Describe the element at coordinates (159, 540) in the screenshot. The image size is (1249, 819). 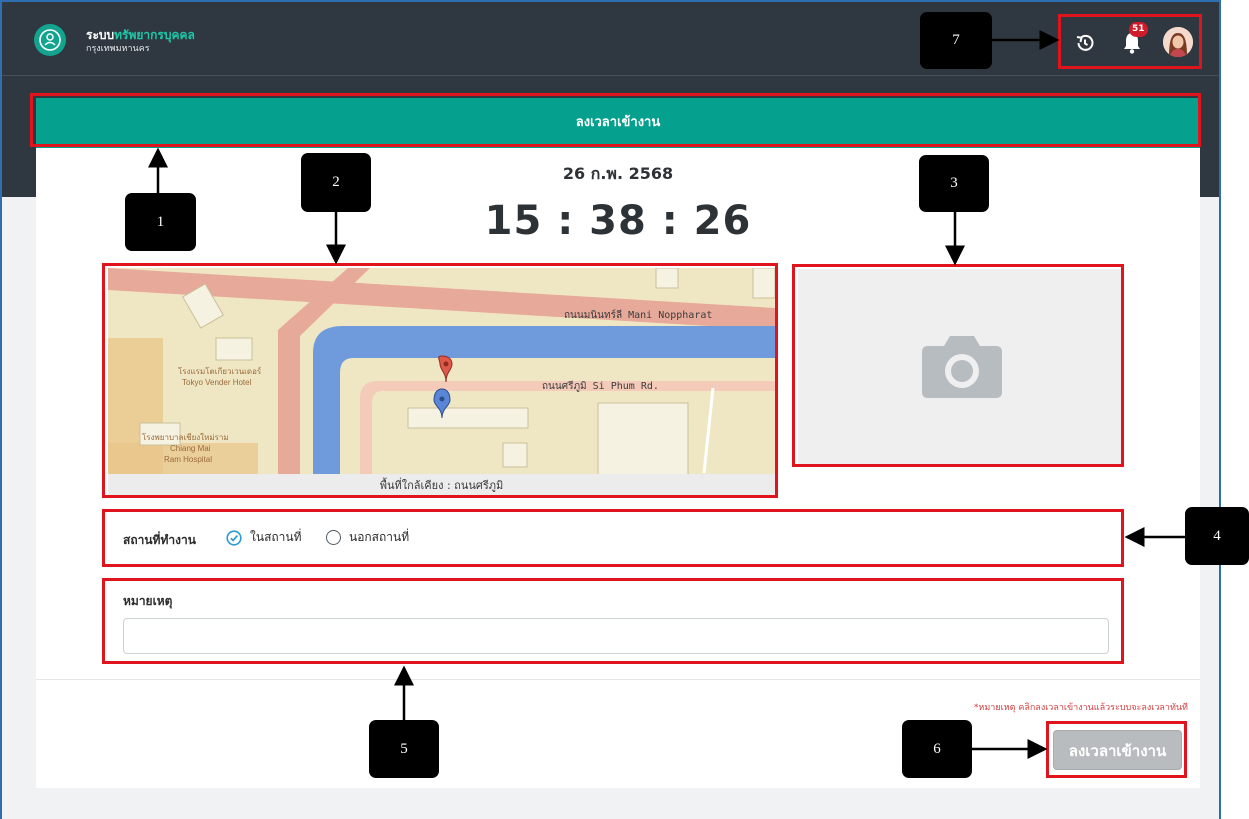
I see `worksite-label: สถานที่ทำงาน` at that location.